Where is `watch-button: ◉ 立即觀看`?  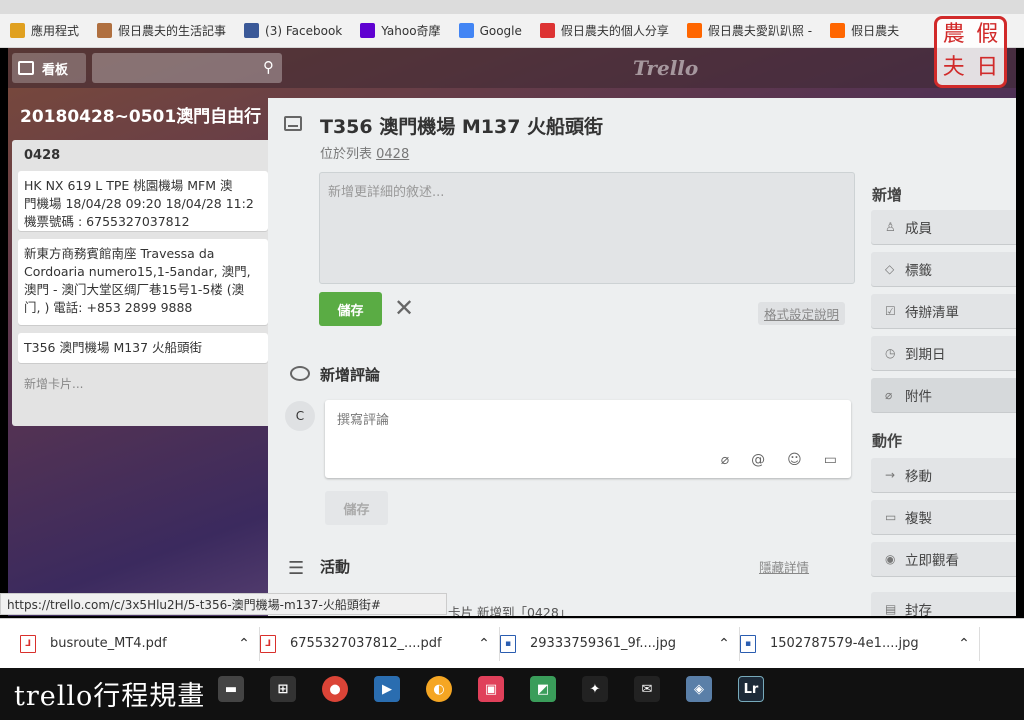
watch-button: ◉ 立即觀看 is located at coordinates (943, 559).